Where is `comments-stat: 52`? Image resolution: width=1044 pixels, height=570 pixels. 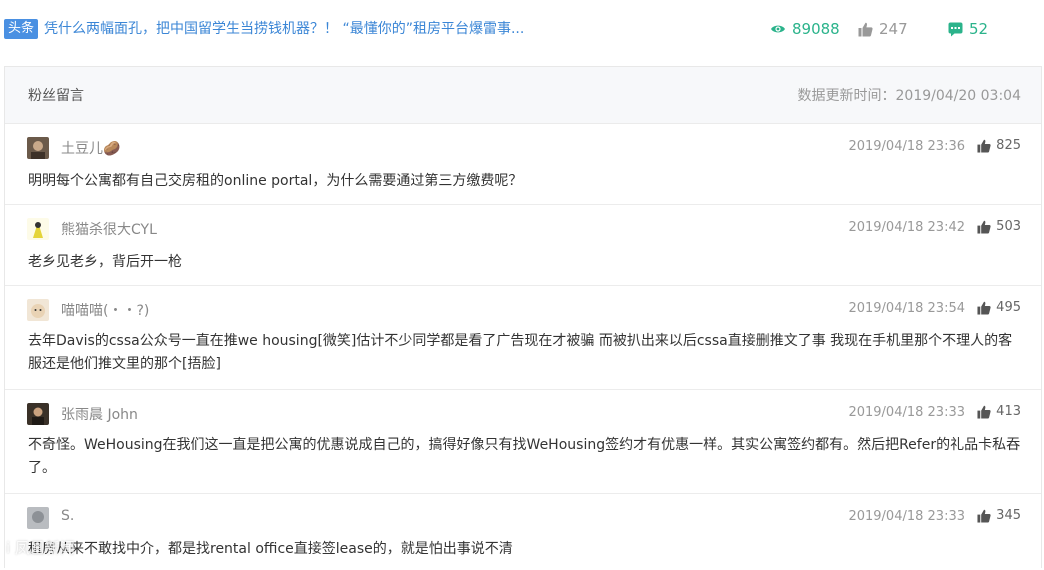
comments-stat: 52 is located at coordinates (968, 29).